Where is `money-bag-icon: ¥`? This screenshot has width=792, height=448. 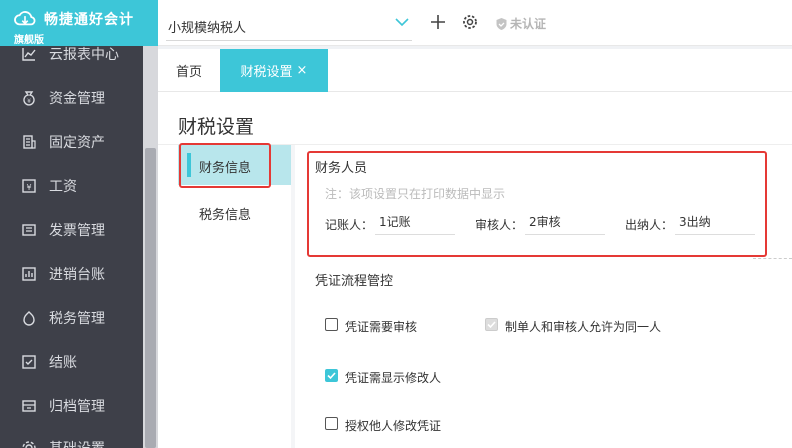
money-bag-icon: ¥ is located at coordinates (29, 98).